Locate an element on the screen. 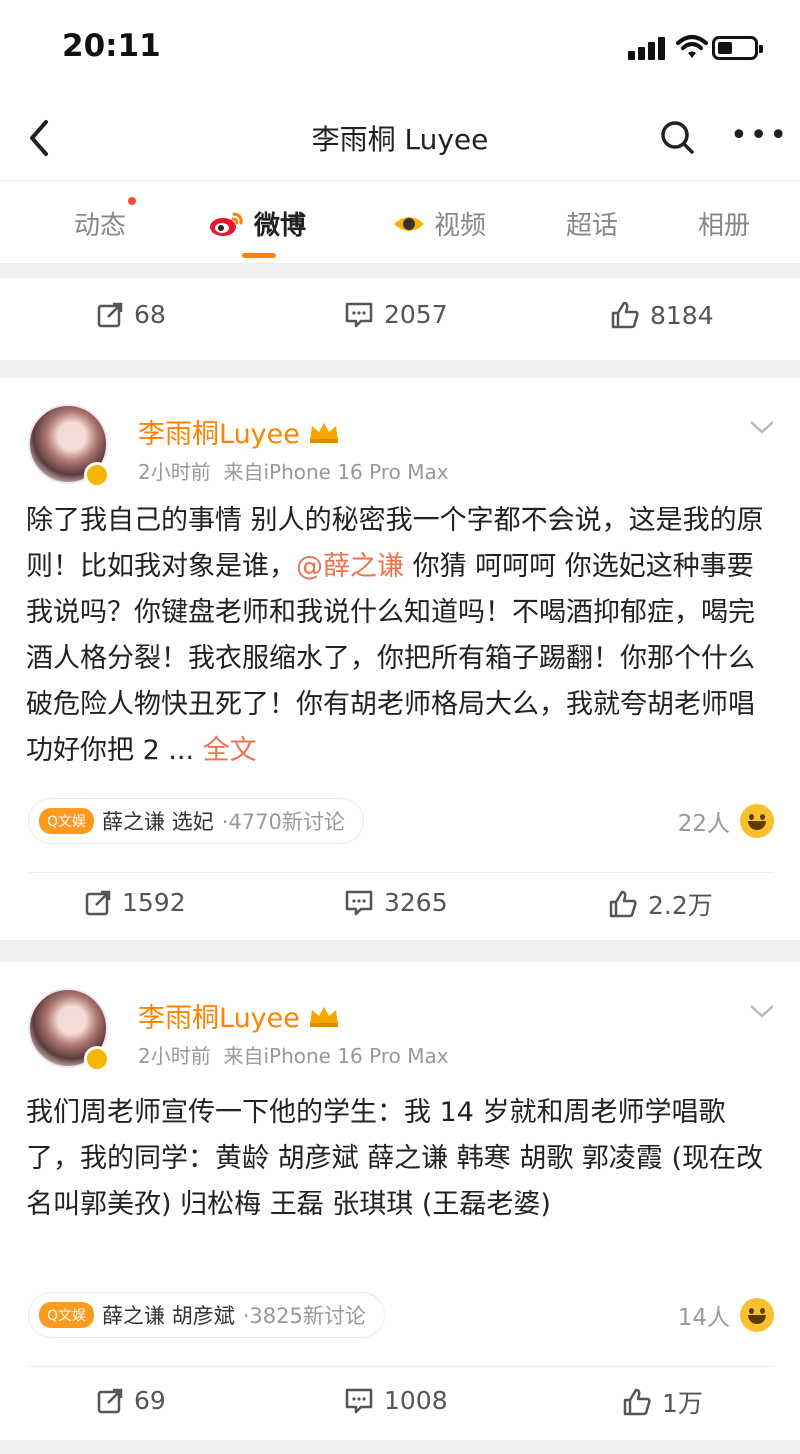 Image resolution: width=800 pixels, height=1454 pixels. tab-label: 视频 is located at coordinates (460, 226).